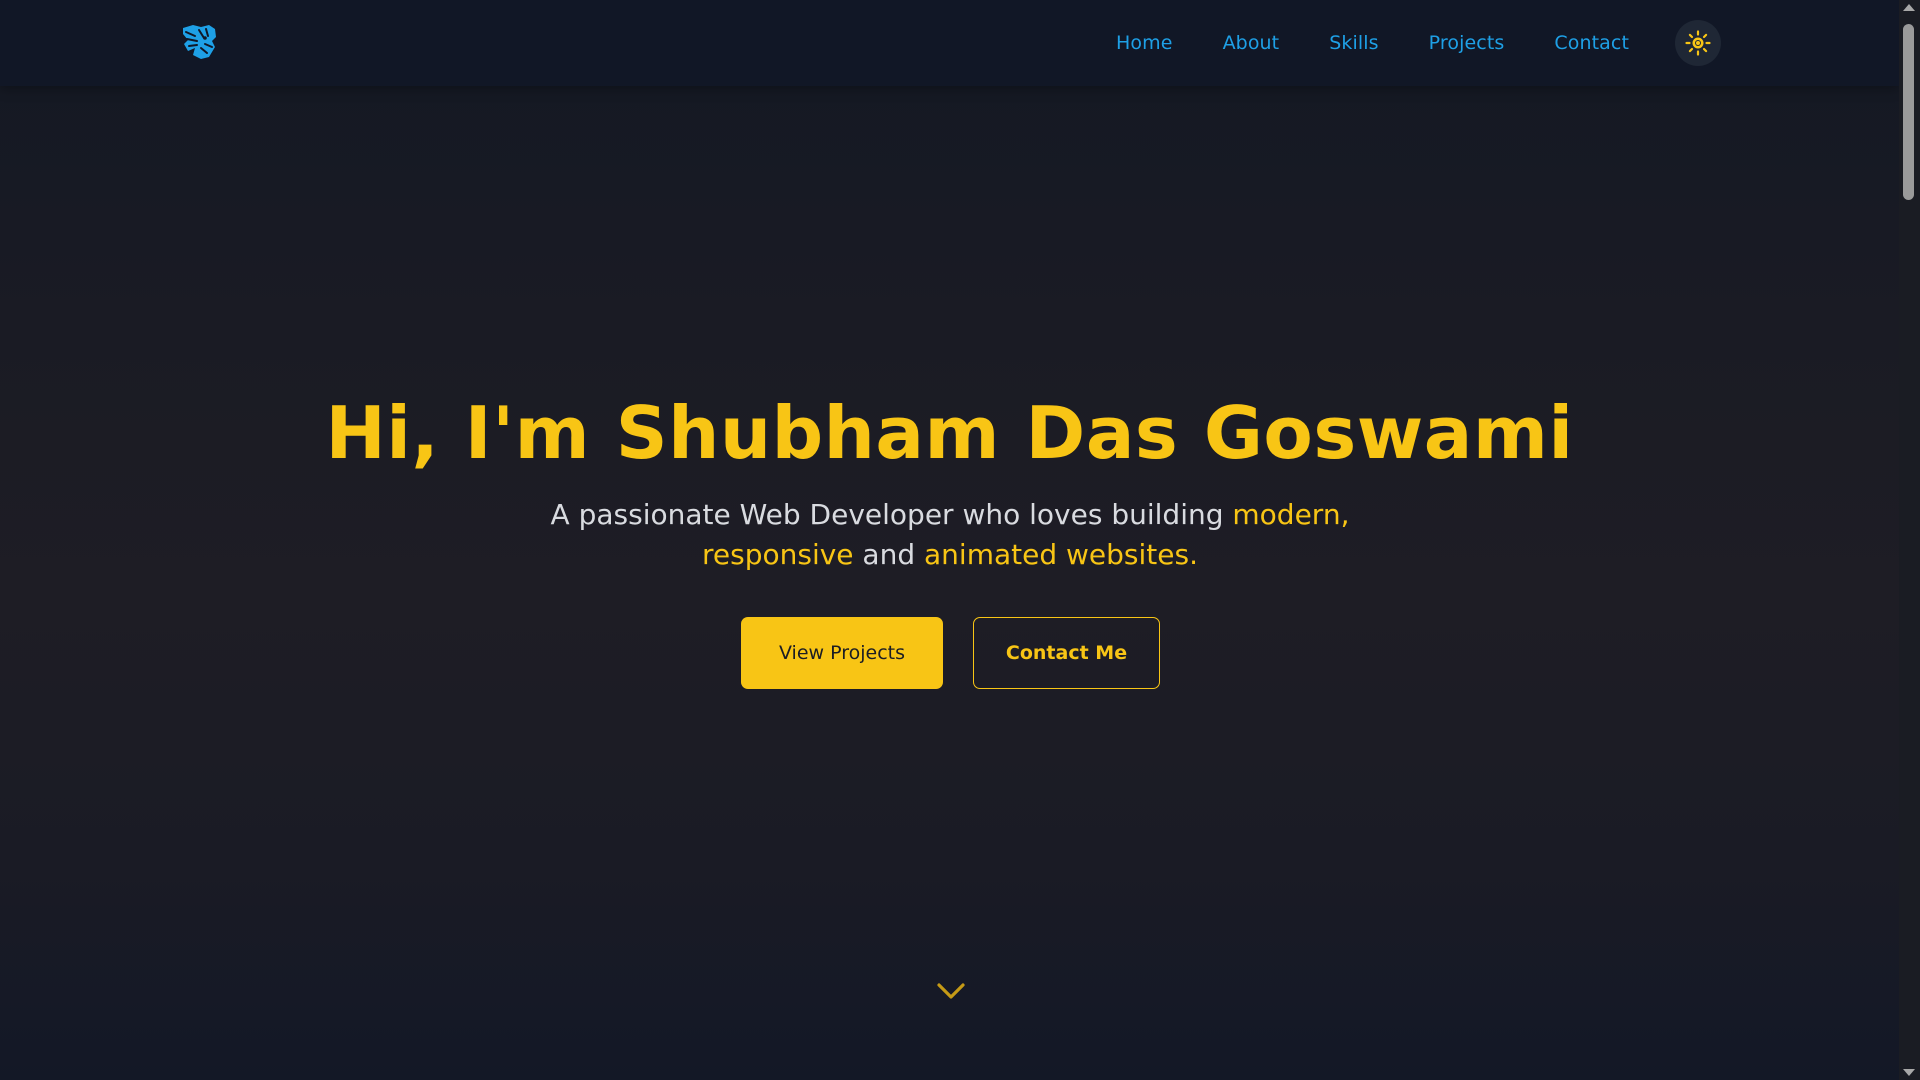 This screenshot has height=1080, width=1920. I want to click on highlight-animated: animated websites., so click(1061, 554).